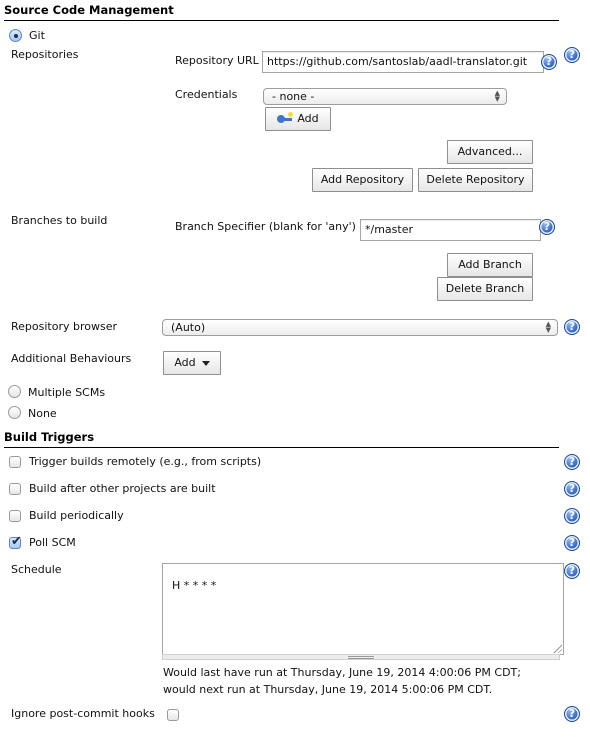  Describe the element at coordinates (217, 60) in the screenshot. I see `repository-url-label: Repository URL` at that location.